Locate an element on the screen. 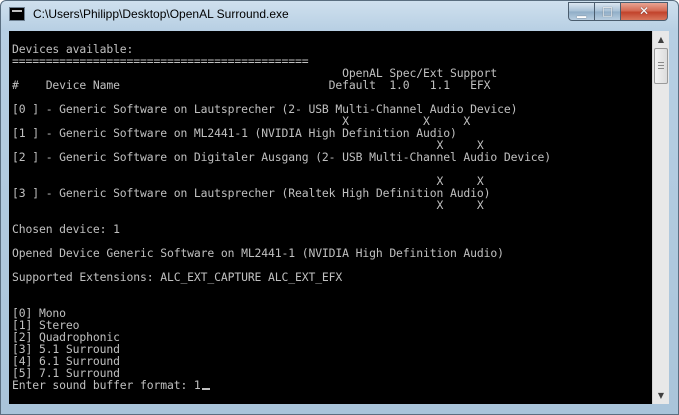 The height and width of the screenshot is (415, 679). vertical-scrollbar: ▲ ▼ is located at coordinates (660, 217).